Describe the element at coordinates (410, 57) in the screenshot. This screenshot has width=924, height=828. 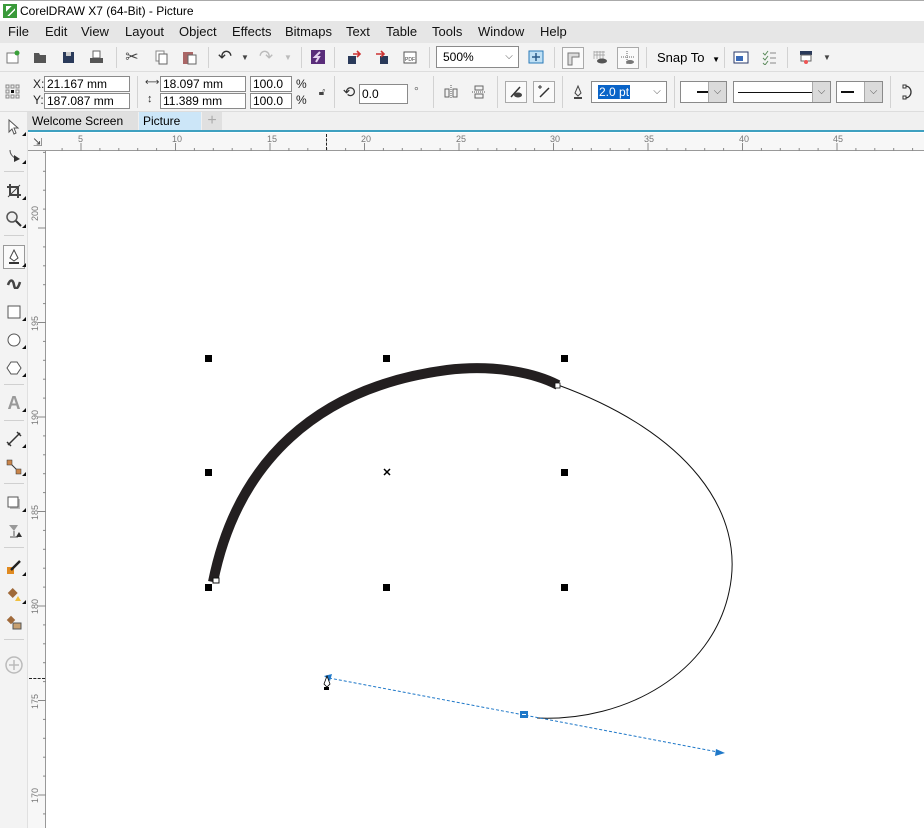
I see `publish-pdf-icon: PDF` at that location.